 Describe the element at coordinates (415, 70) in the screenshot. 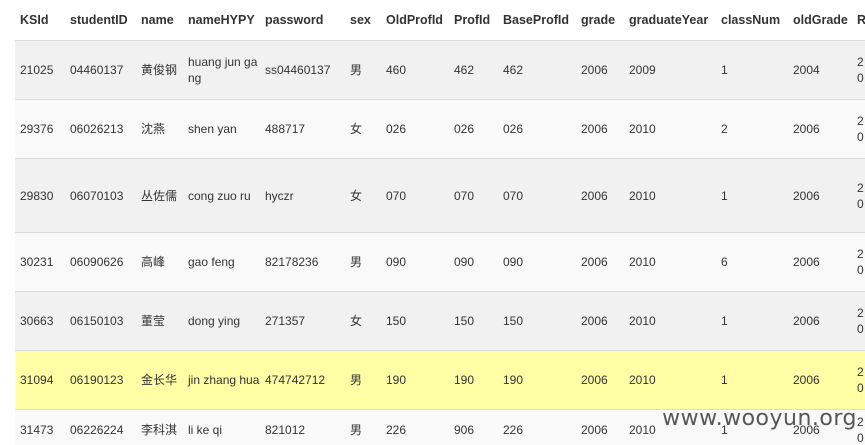

I see `table-cell: 460` at that location.